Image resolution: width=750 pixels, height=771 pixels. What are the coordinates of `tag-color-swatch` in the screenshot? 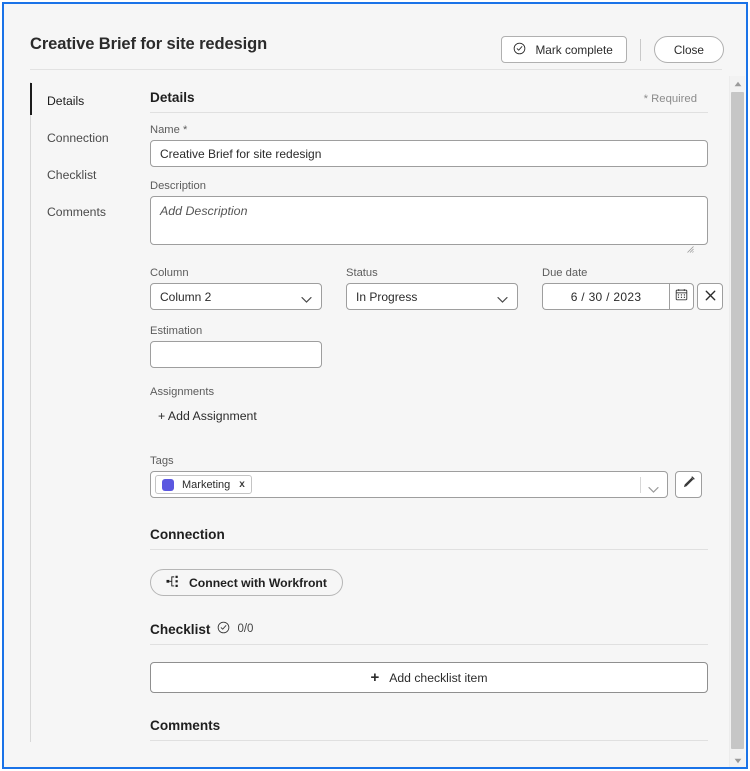 It's located at (168, 484).